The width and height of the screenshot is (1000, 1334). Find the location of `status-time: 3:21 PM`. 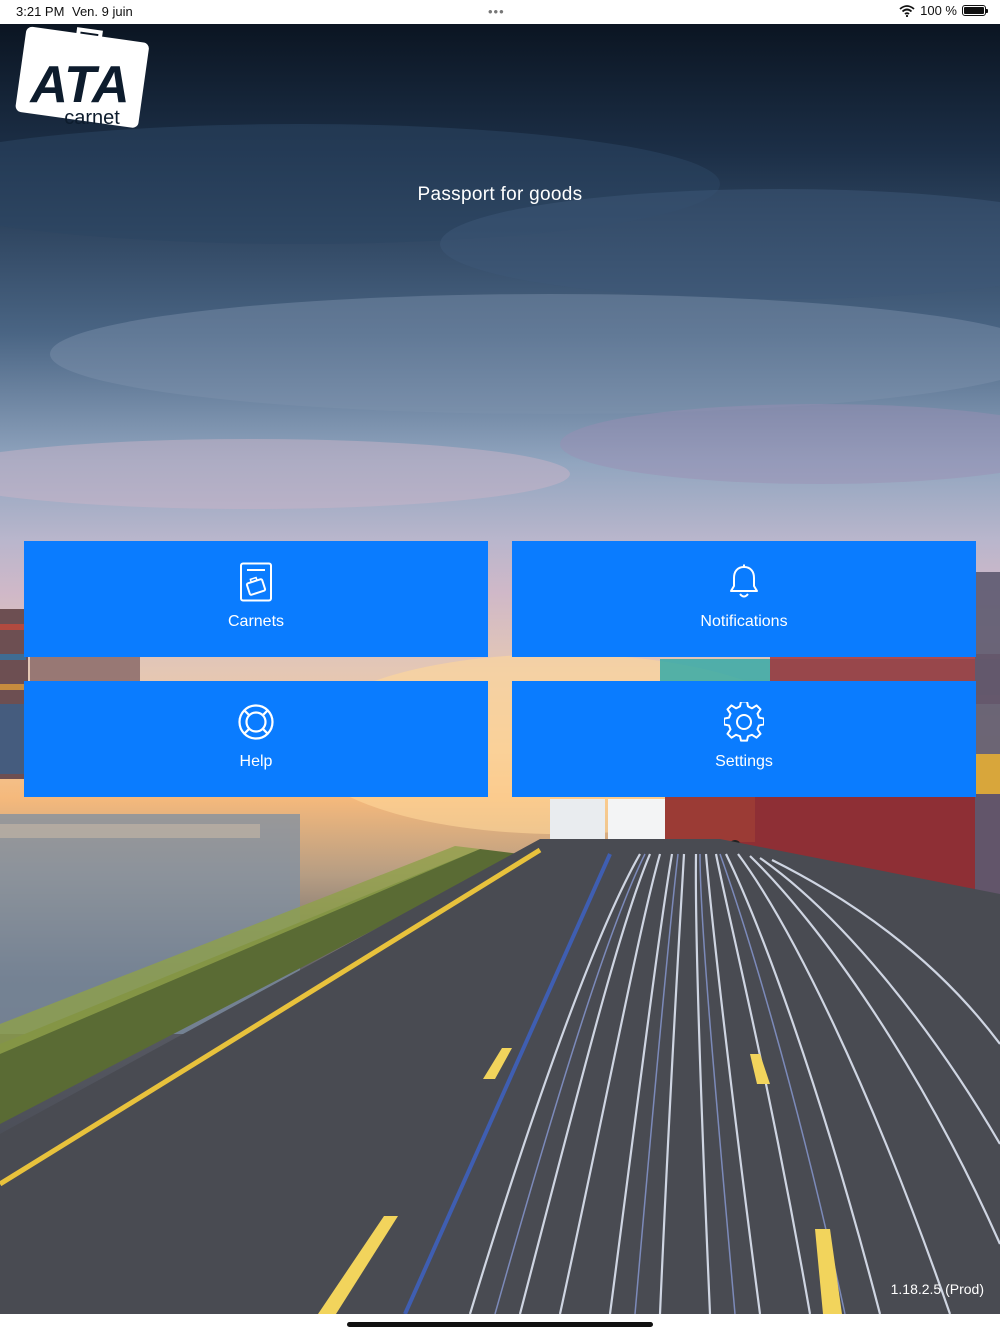

status-time: 3:21 PM is located at coordinates (40, 11).